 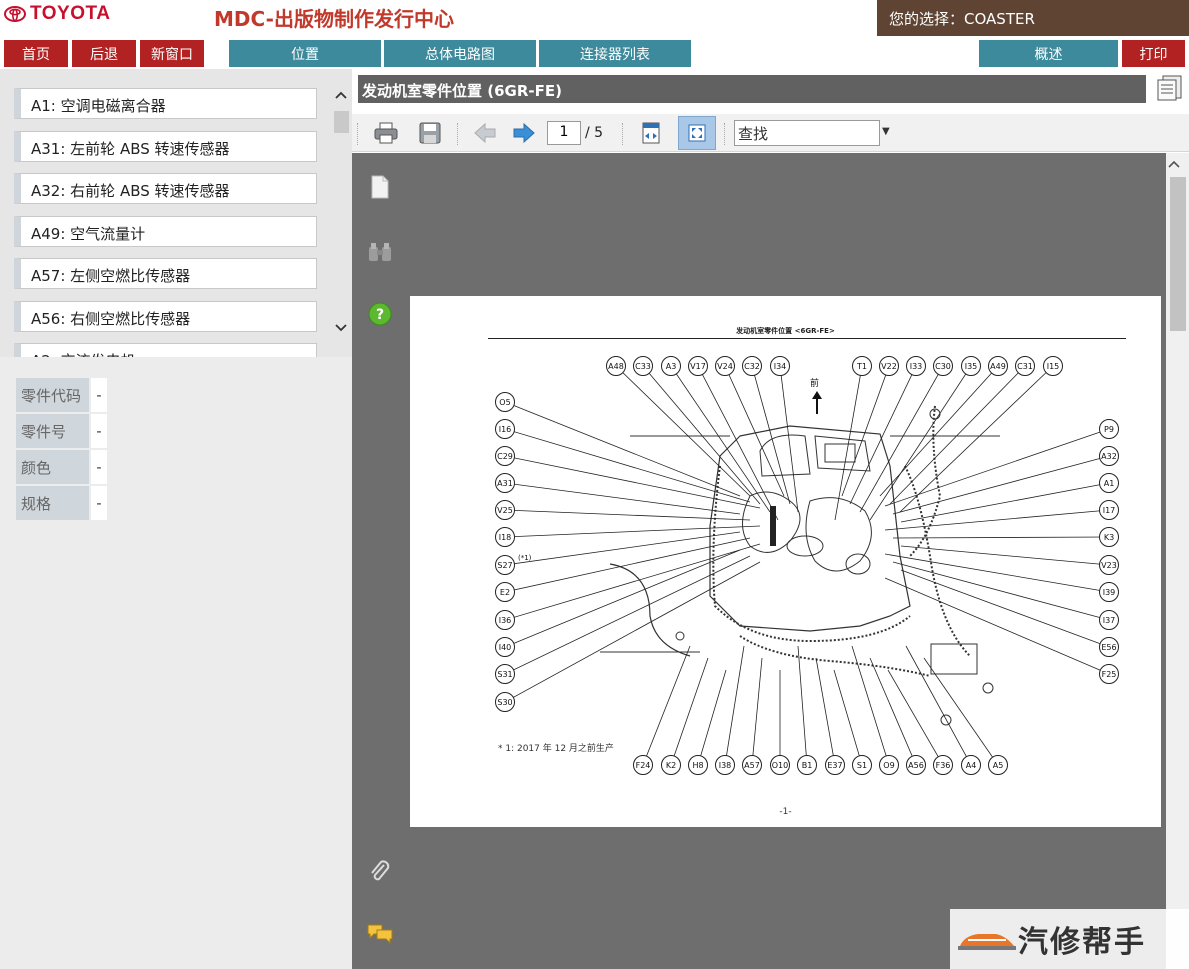 What do you see at coordinates (1109, 483) in the screenshot?
I see `callout-a1: A1` at bounding box center [1109, 483].